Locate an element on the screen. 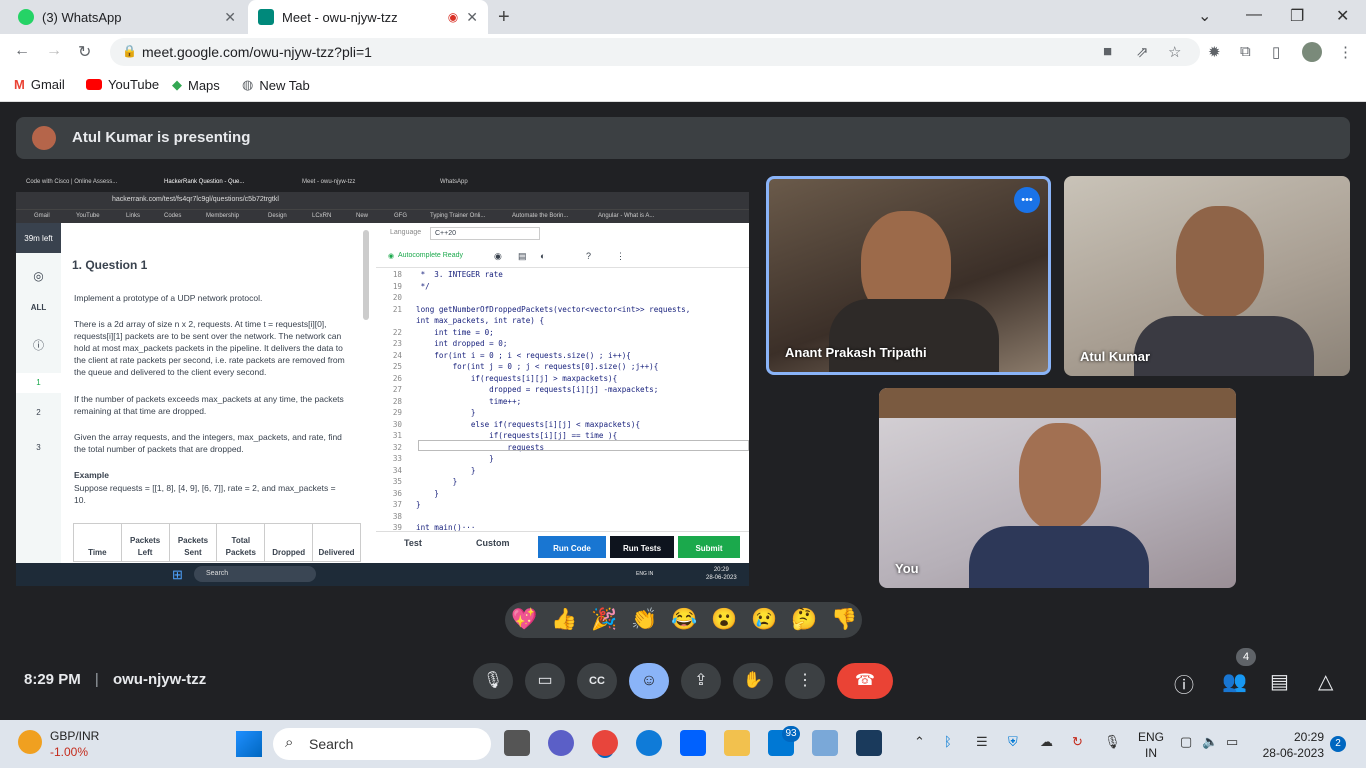  tab-meet: Meet - owu-njyw-tzz ◉ ✕ is located at coordinates (368, 17).